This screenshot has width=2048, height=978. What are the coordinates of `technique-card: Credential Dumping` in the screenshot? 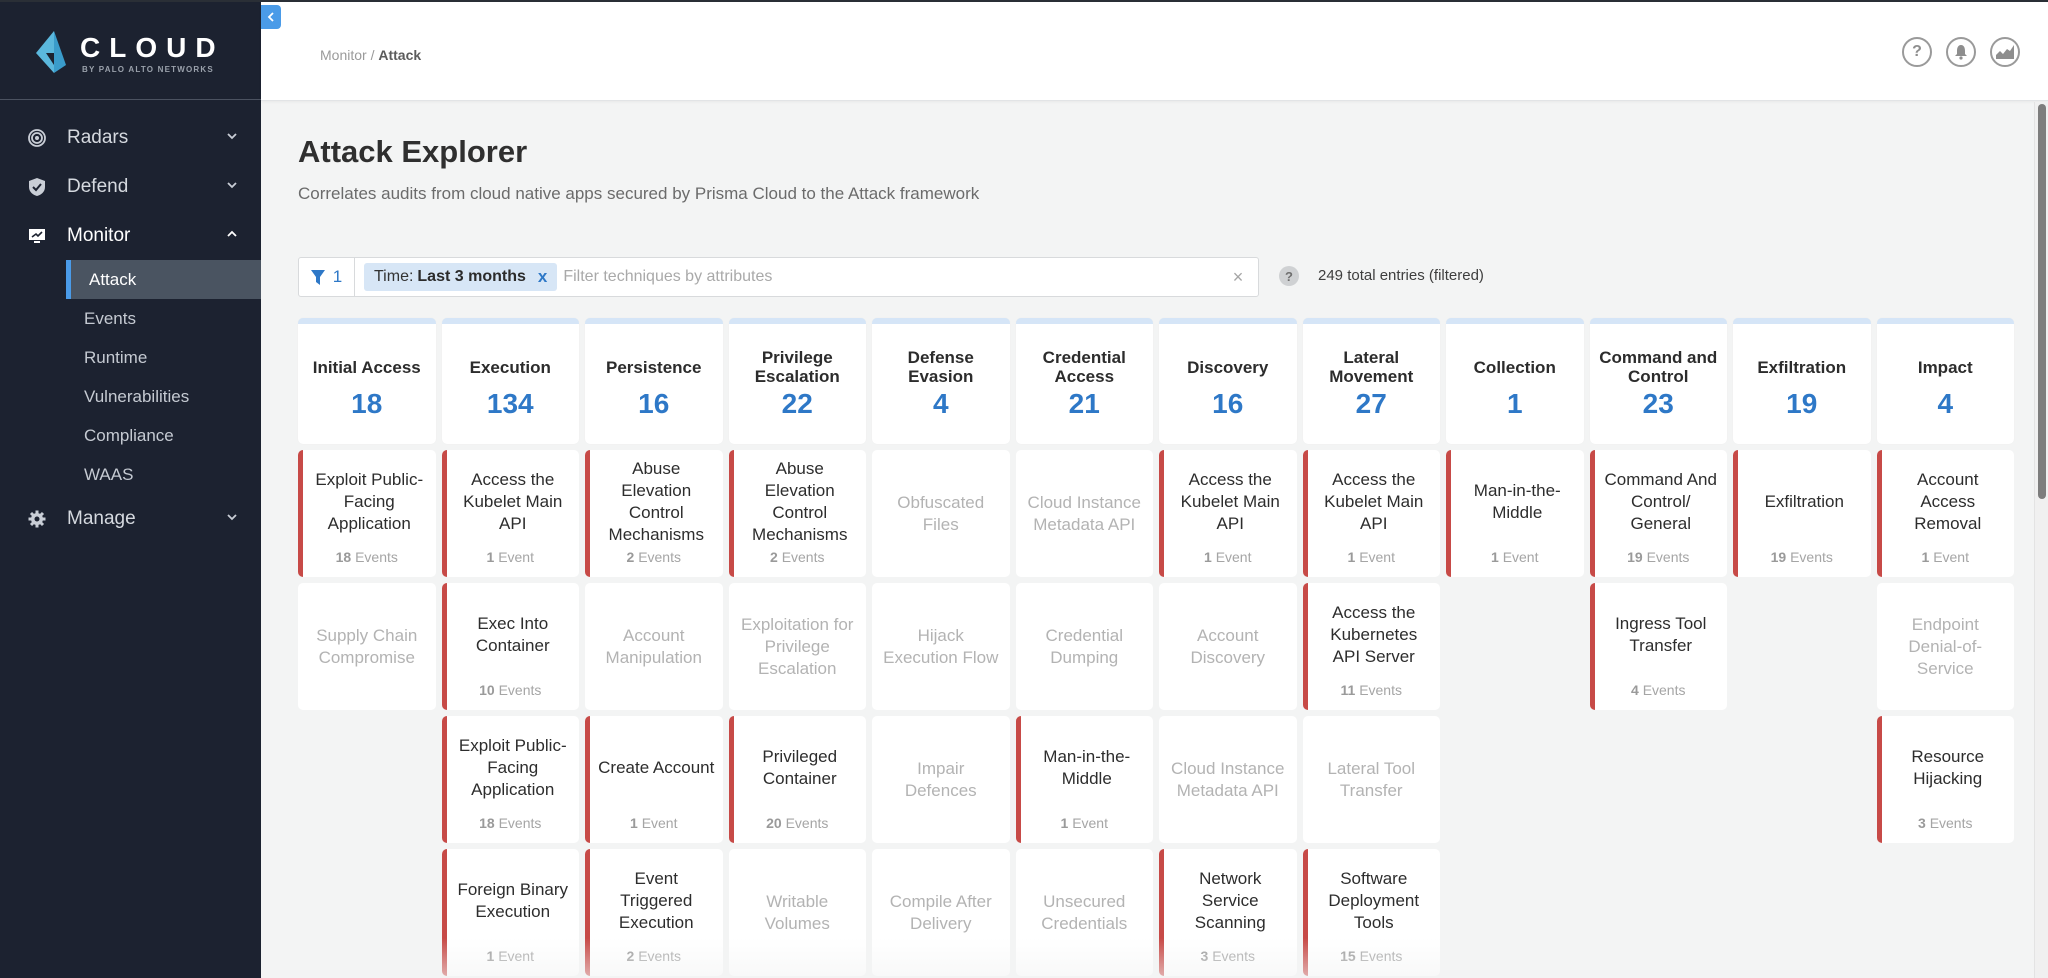 It's located at (1084, 646).